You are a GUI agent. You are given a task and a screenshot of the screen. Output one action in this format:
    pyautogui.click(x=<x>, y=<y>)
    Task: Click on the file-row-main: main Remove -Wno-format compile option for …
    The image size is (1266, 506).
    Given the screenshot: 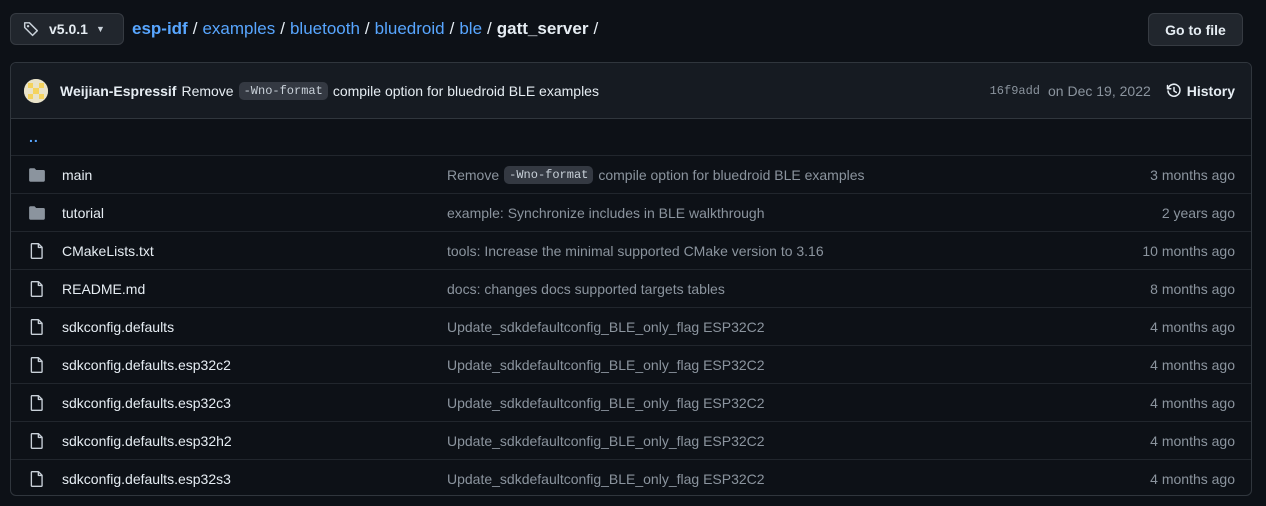 What is the action you would take?
    pyautogui.click(x=631, y=175)
    